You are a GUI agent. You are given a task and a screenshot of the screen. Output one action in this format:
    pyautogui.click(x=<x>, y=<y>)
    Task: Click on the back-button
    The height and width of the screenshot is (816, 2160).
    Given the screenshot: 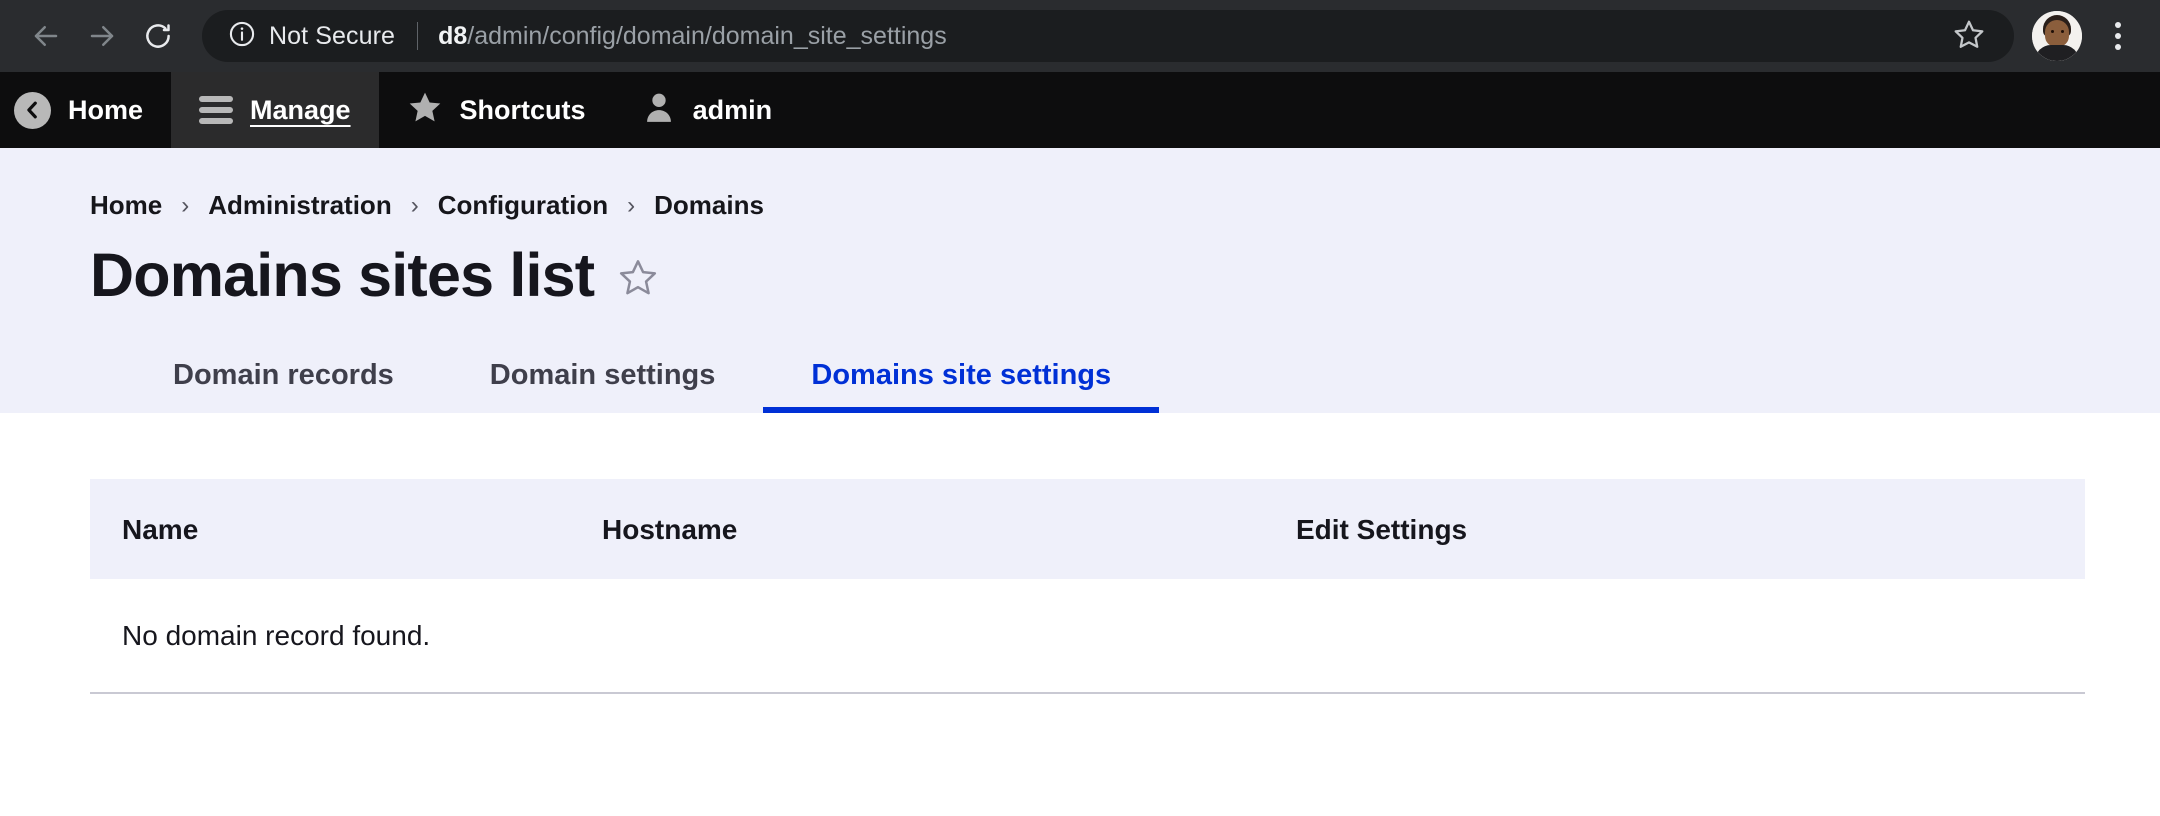 What is the action you would take?
    pyautogui.click(x=46, y=36)
    